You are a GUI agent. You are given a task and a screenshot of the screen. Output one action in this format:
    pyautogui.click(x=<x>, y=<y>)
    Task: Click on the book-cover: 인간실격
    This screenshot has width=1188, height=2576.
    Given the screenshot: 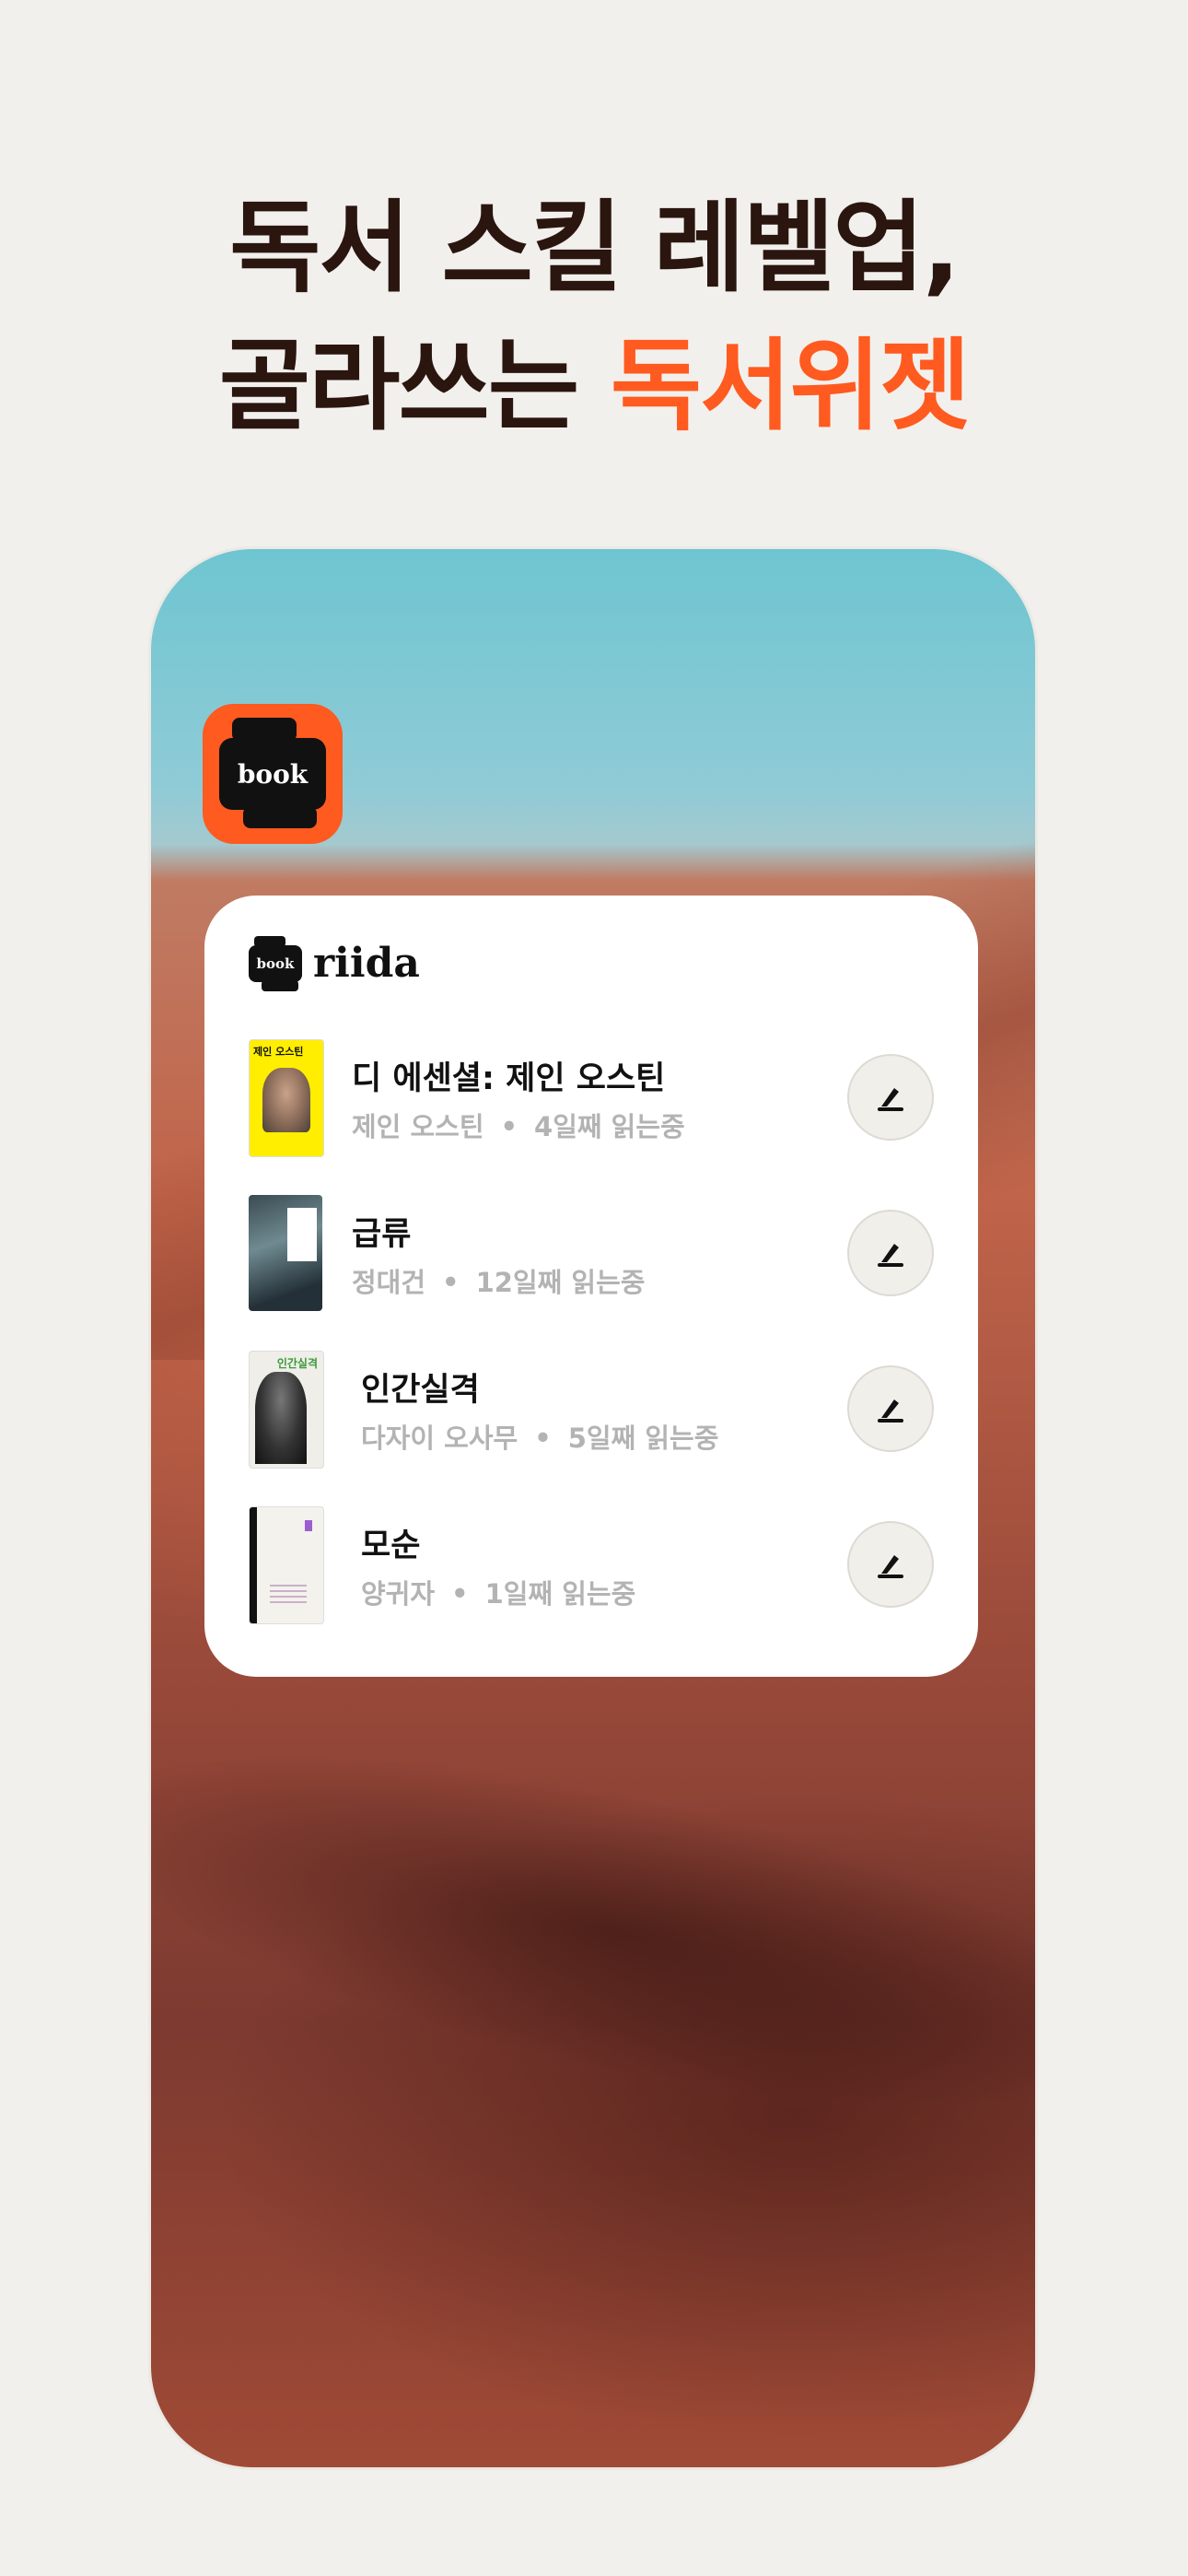 What is the action you would take?
    pyautogui.click(x=286, y=1410)
    